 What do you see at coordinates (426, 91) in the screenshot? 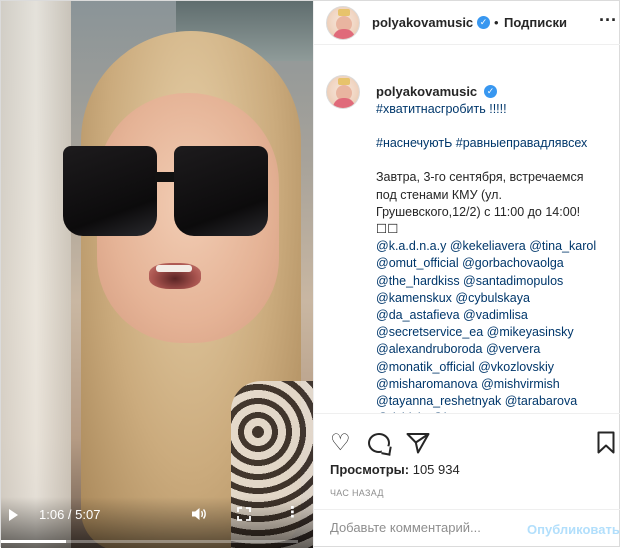
I see `caption-username: polyakovamusic` at bounding box center [426, 91].